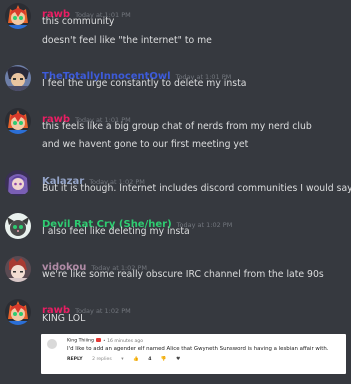  I want to click on reply-label: REPLY, so click(75, 359).